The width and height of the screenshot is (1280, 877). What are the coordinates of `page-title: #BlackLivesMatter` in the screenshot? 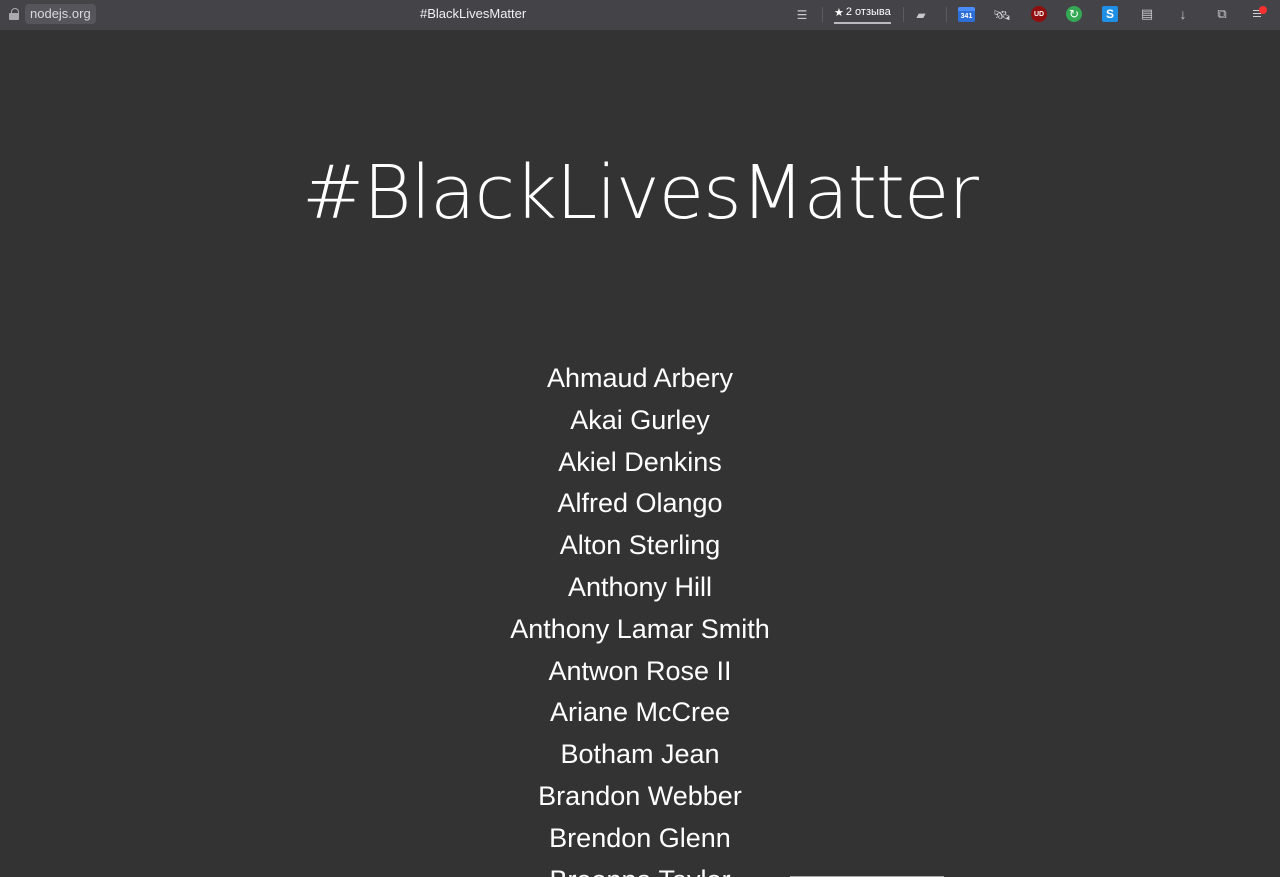 It's located at (640, 193).